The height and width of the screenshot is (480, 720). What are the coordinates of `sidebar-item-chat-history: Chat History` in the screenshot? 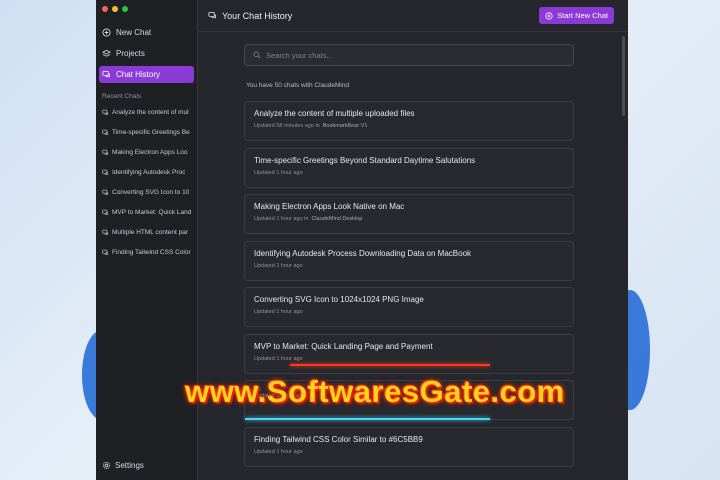 It's located at (146, 74).